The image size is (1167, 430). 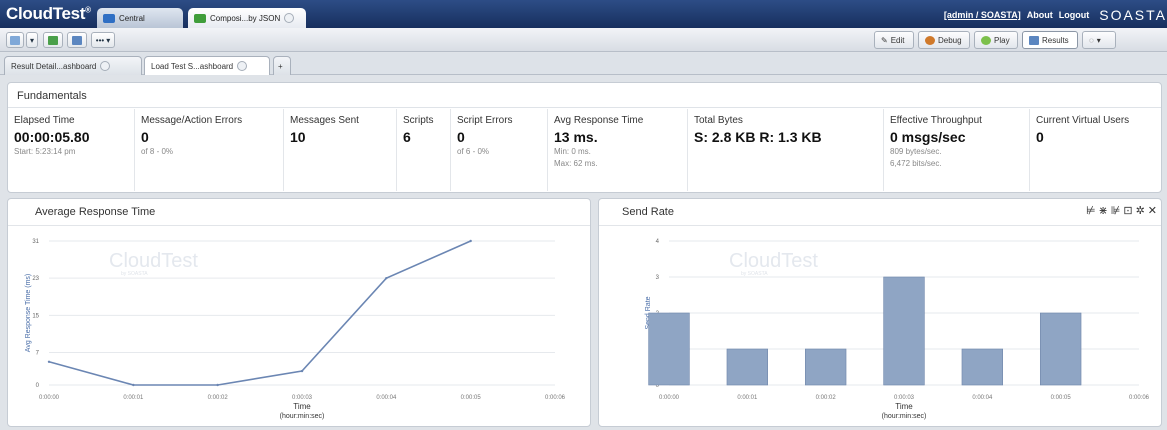 I want to click on tab-label: Results, so click(x=1055, y=40).